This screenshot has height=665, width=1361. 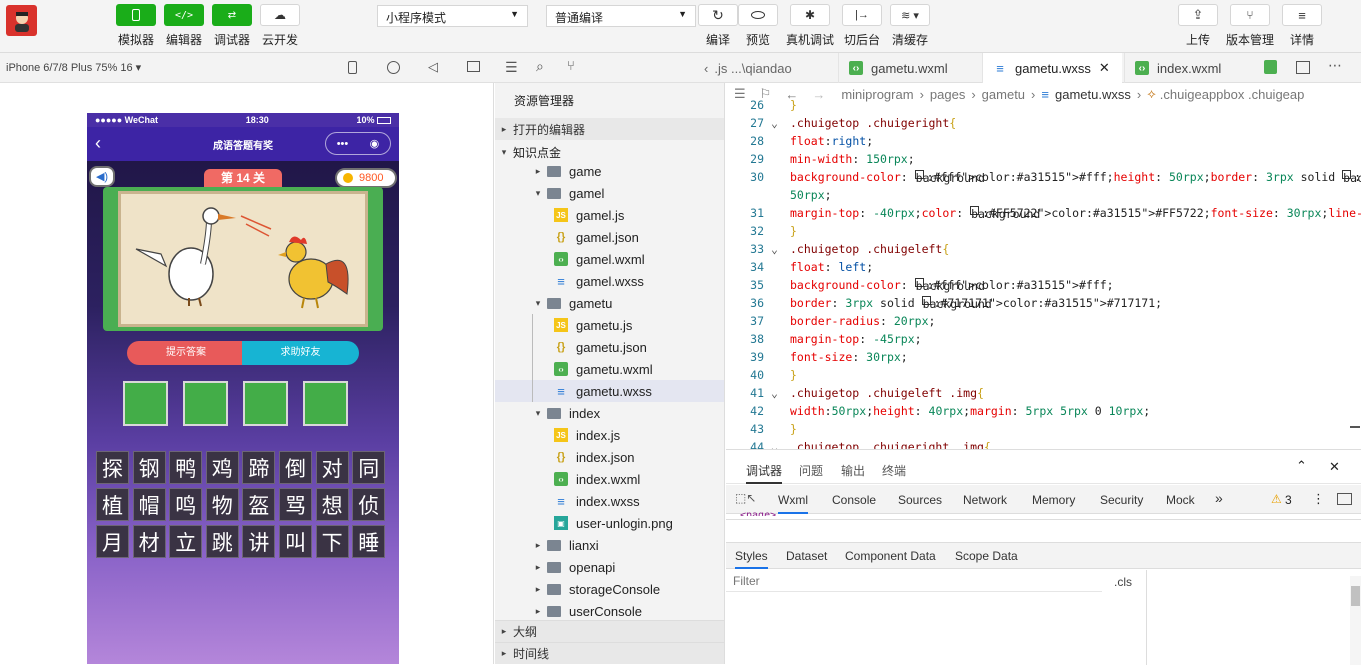 I want to click on timeline-section: ▸ 时间线, so click(x=609, y=653).